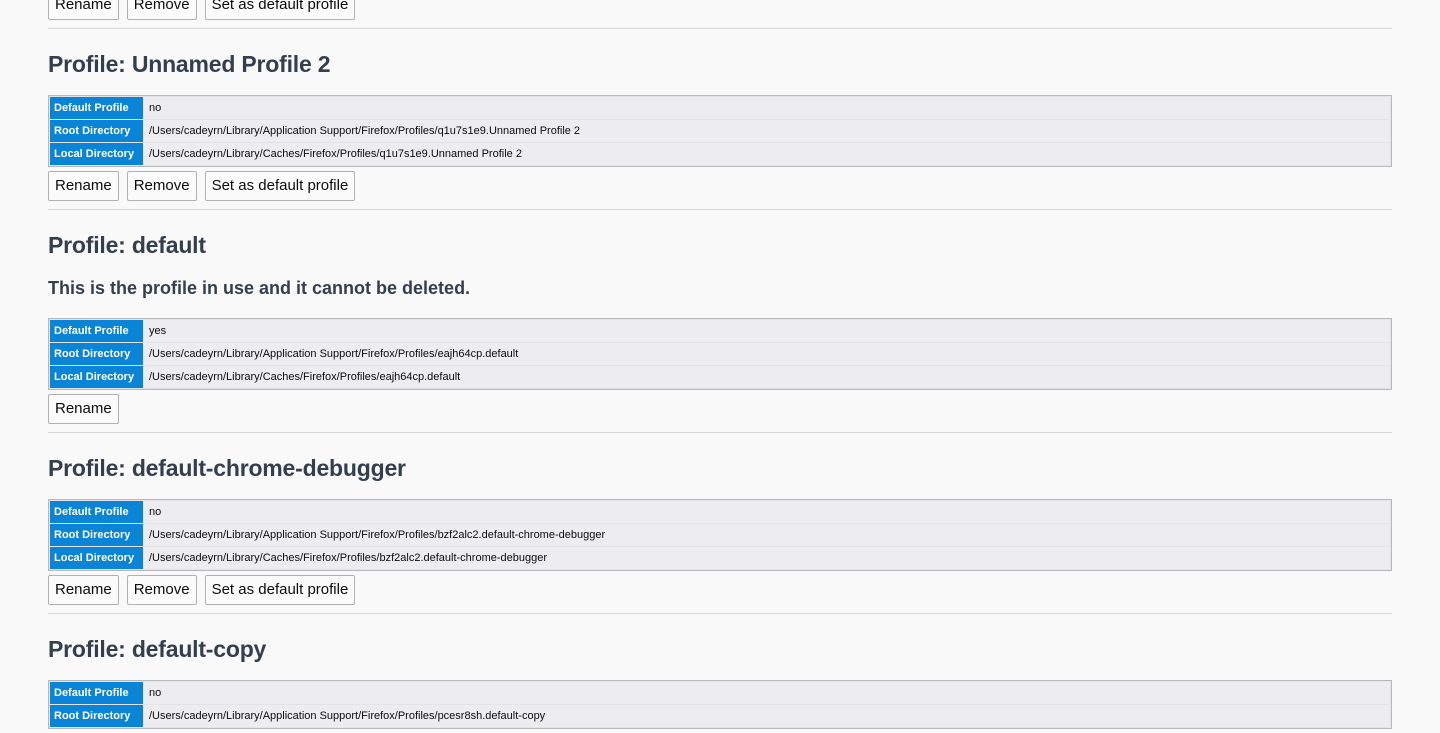  What do you see at coordinates (189, 64) in the screenshot?
I see `profile-title: Profile: Unnamed Profile 2` at bounding box center [189, 64].